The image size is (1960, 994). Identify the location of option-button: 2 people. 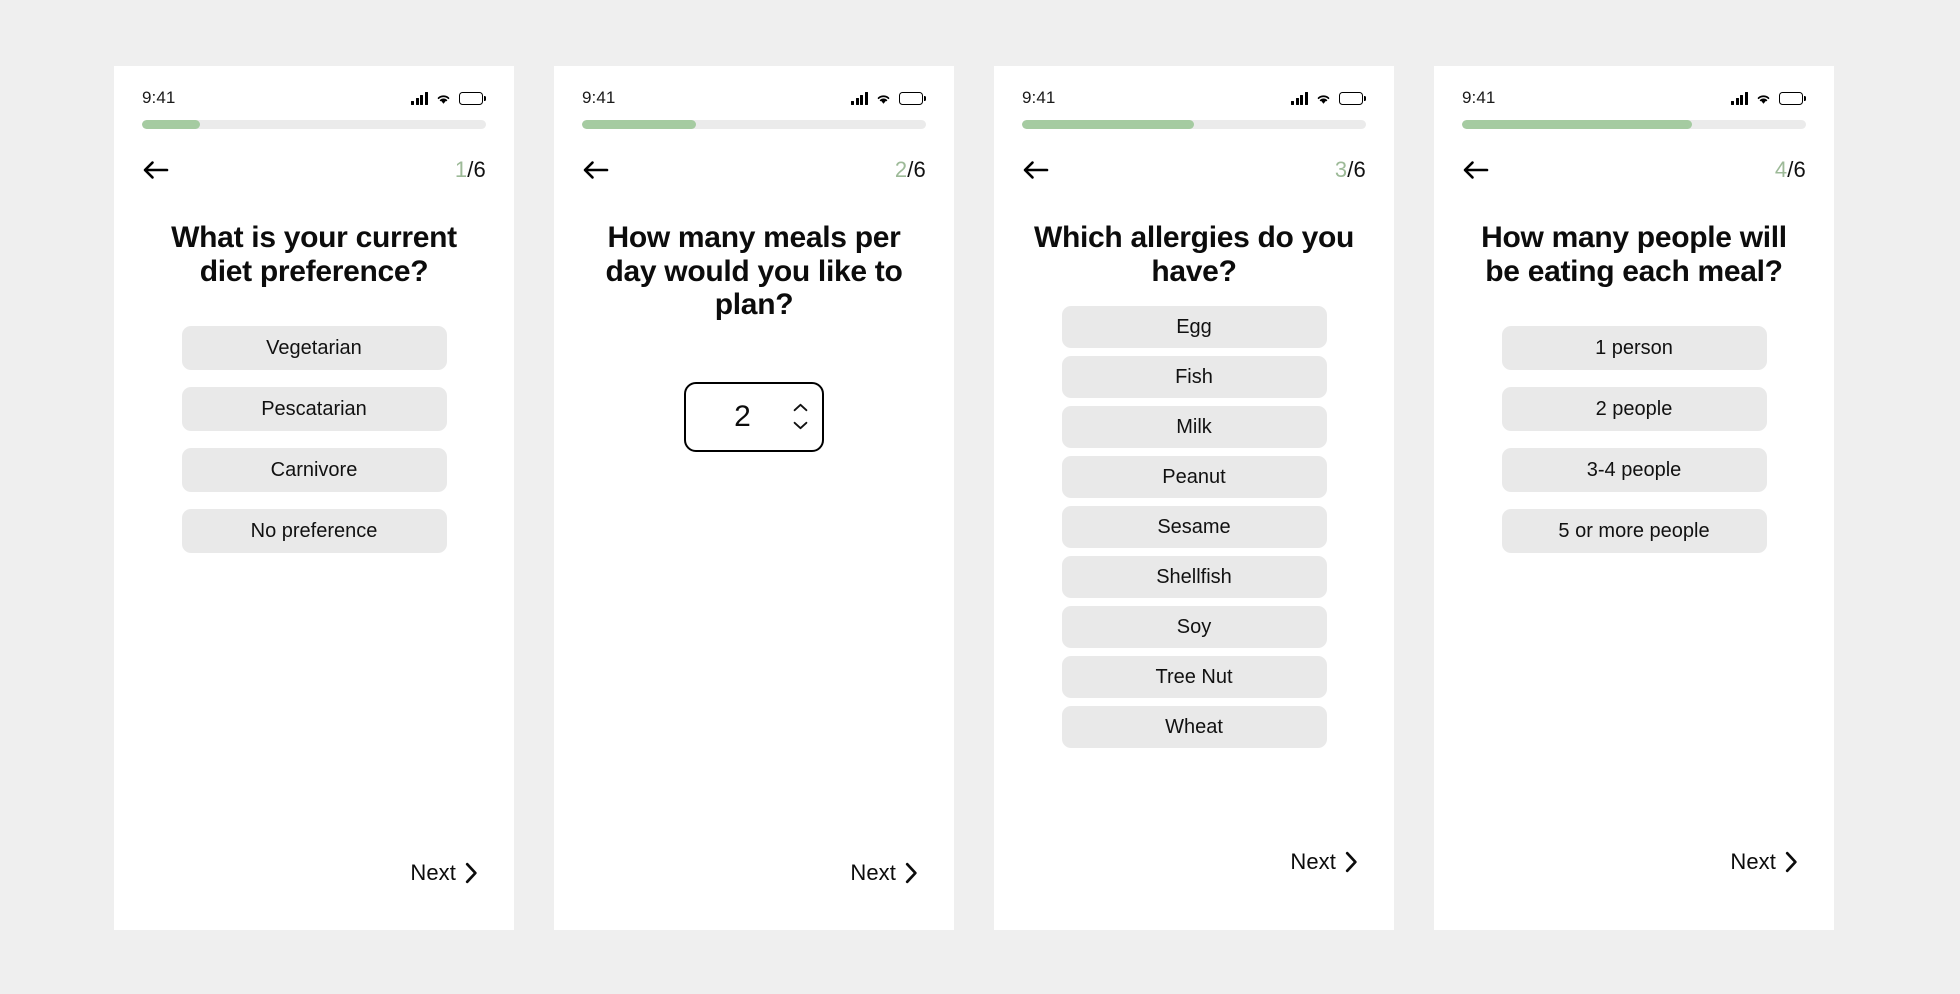
(1634, 409).